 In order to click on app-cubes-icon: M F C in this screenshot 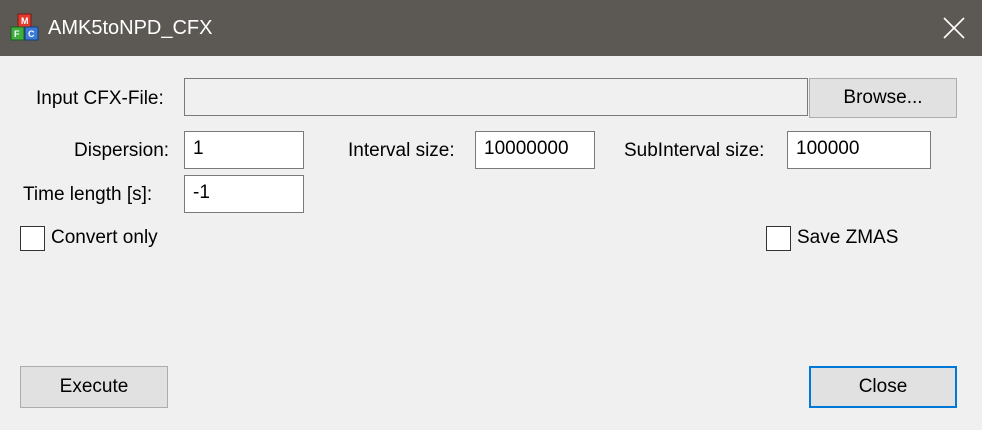, I will do `click(24, 27)`.